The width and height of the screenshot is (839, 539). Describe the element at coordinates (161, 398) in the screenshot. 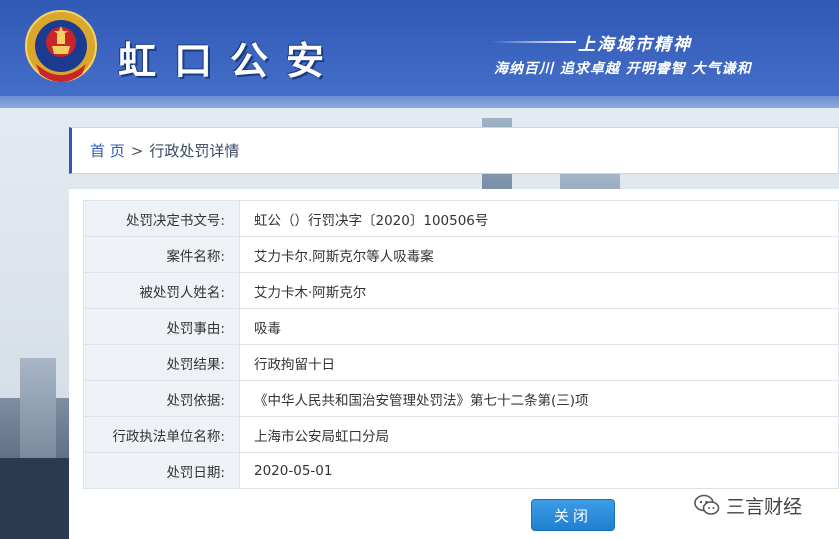

I see `row-label: 处罚依据:` at that location.